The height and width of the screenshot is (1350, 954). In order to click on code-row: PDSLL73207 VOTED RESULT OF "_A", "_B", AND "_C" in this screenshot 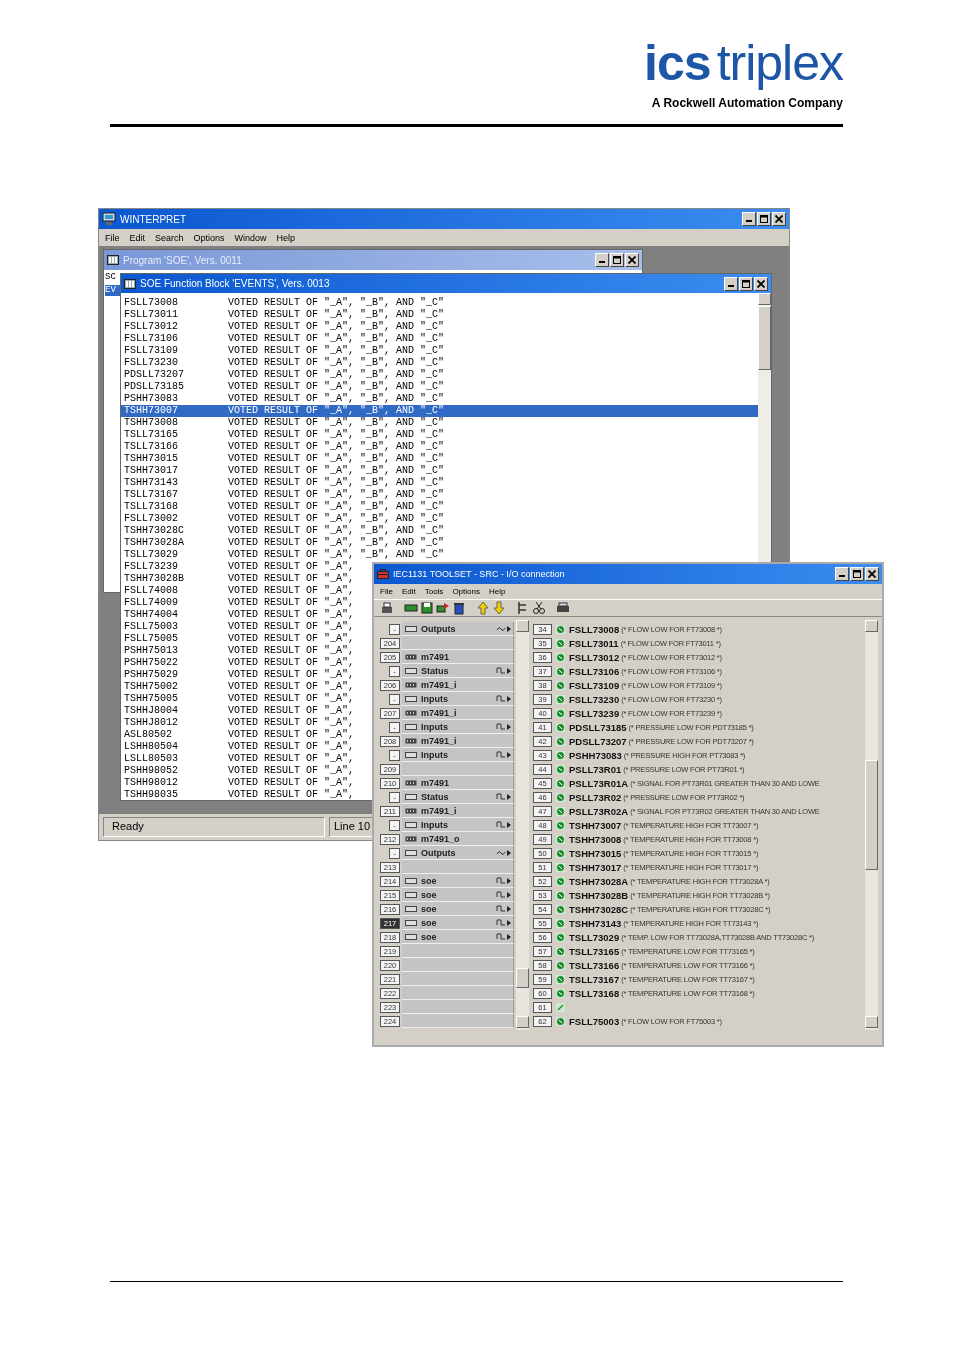, I will do `click(283, 375)`.